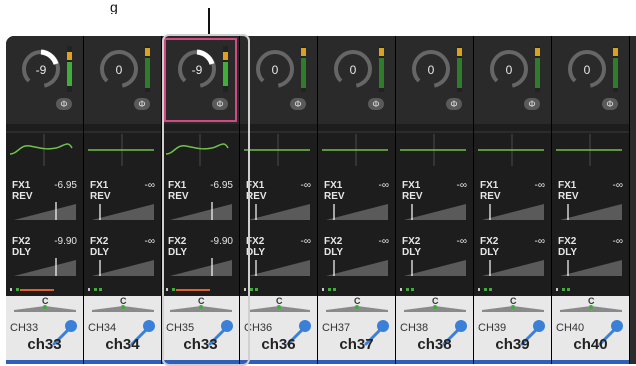 The height and width of the screenshot is (366, 636). I want to click on channel-name-area: C CH36 ch36, so click(278, 330).